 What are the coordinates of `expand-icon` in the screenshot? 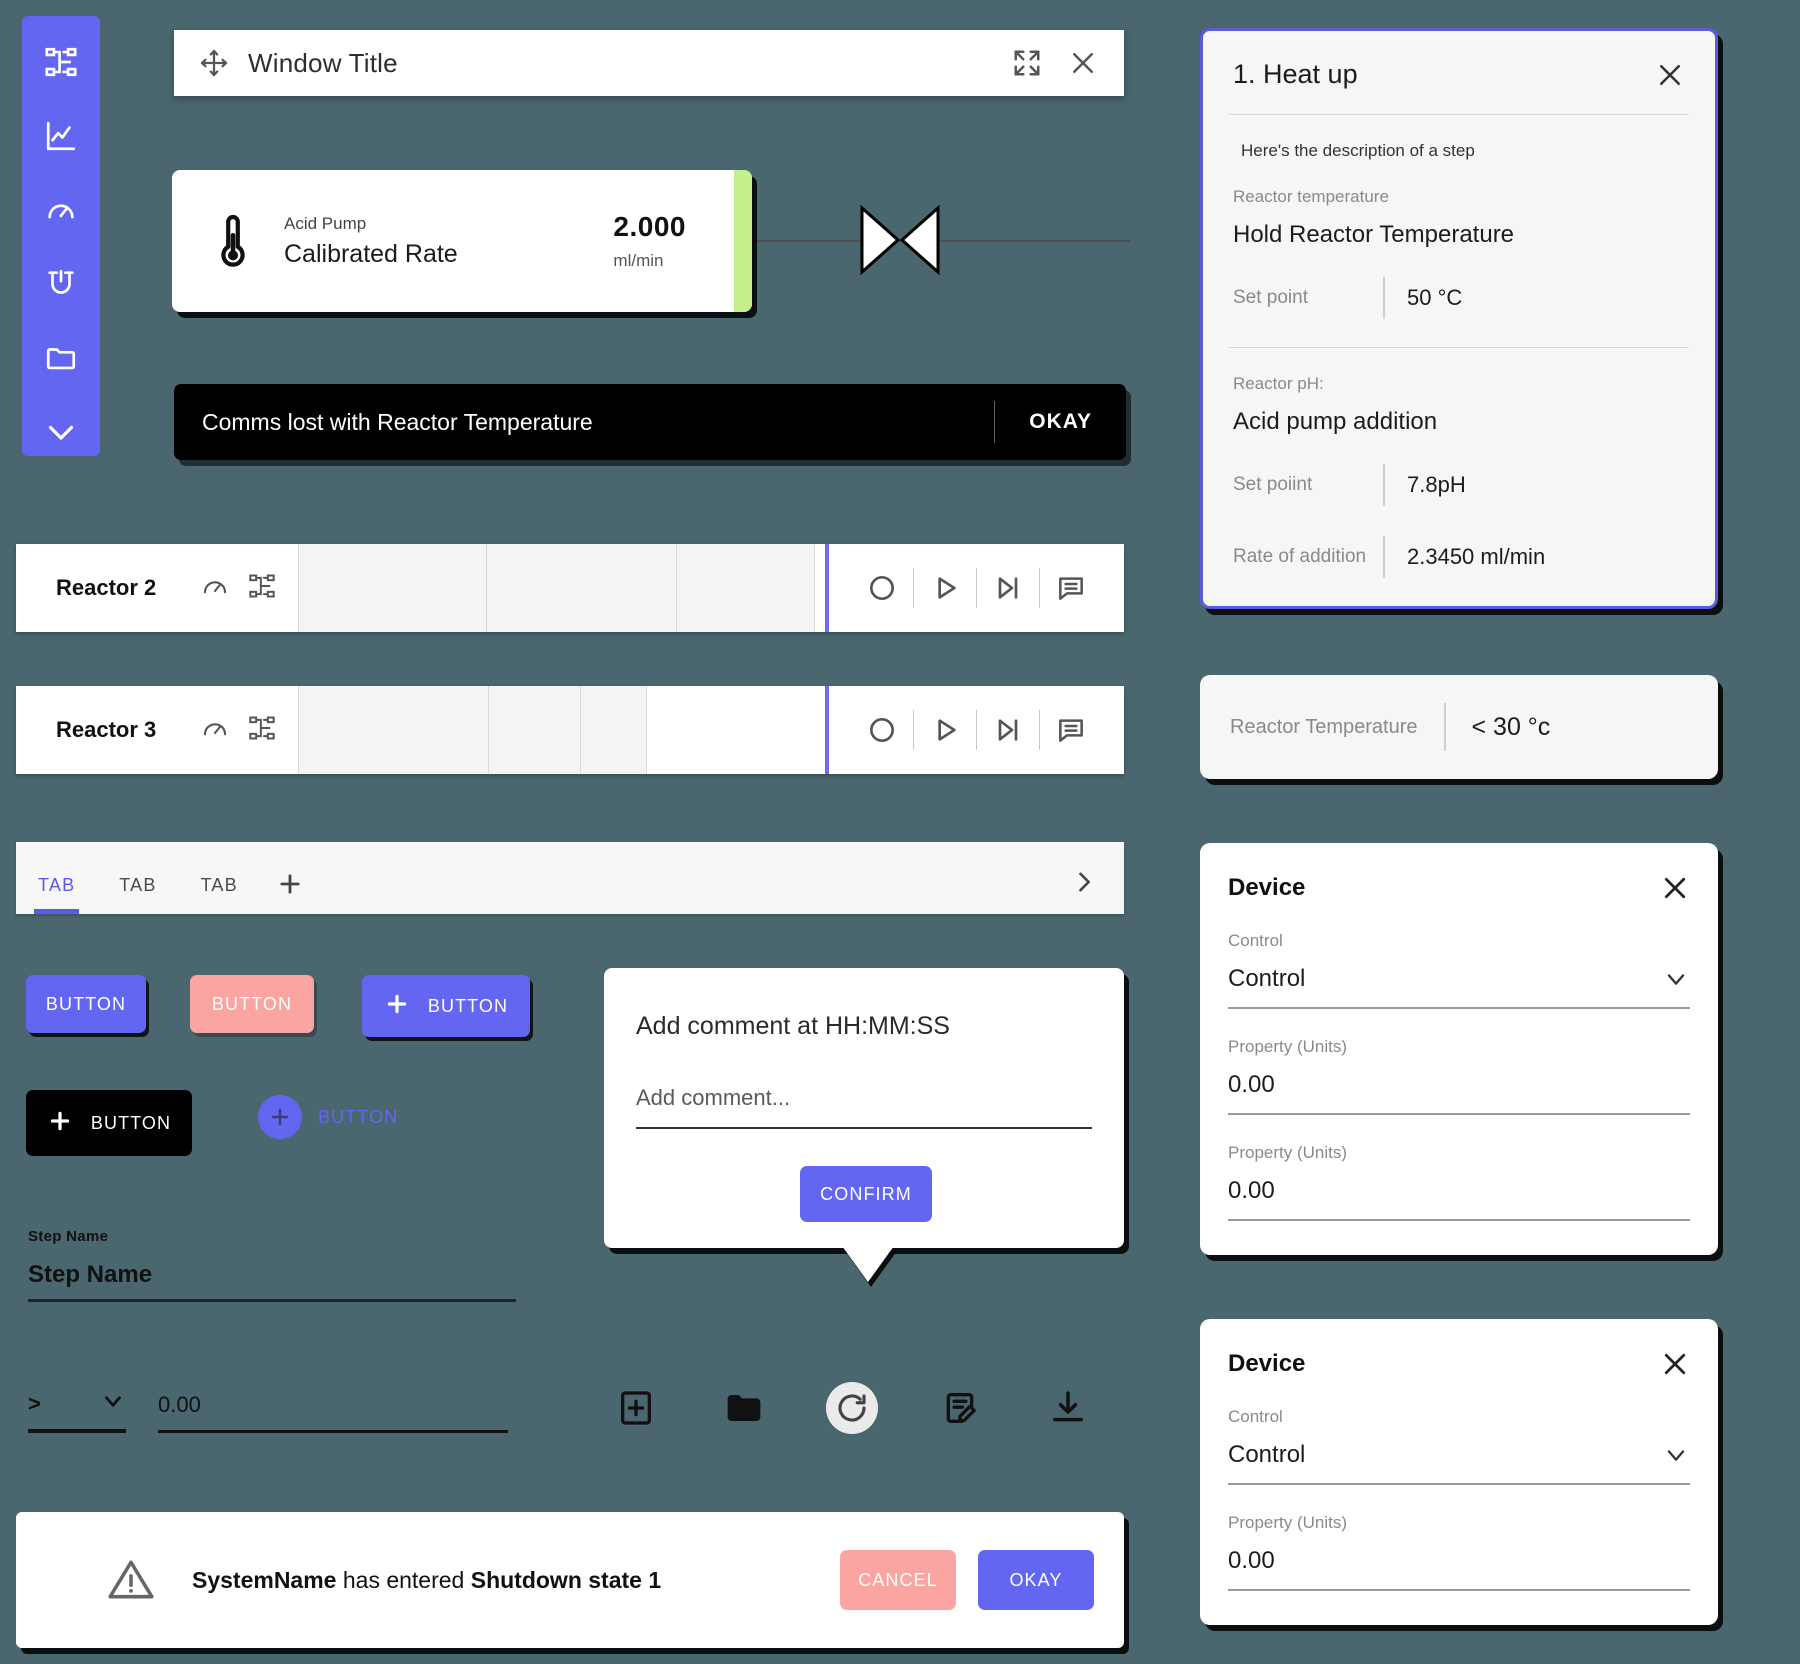 It's located at (1027, 63).